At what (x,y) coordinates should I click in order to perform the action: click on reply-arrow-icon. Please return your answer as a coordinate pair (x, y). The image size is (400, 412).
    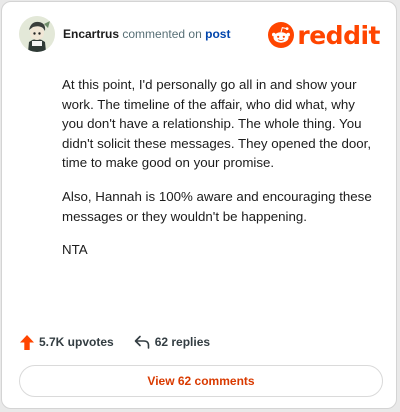
    Looking at the image, I should click on (142, 342).